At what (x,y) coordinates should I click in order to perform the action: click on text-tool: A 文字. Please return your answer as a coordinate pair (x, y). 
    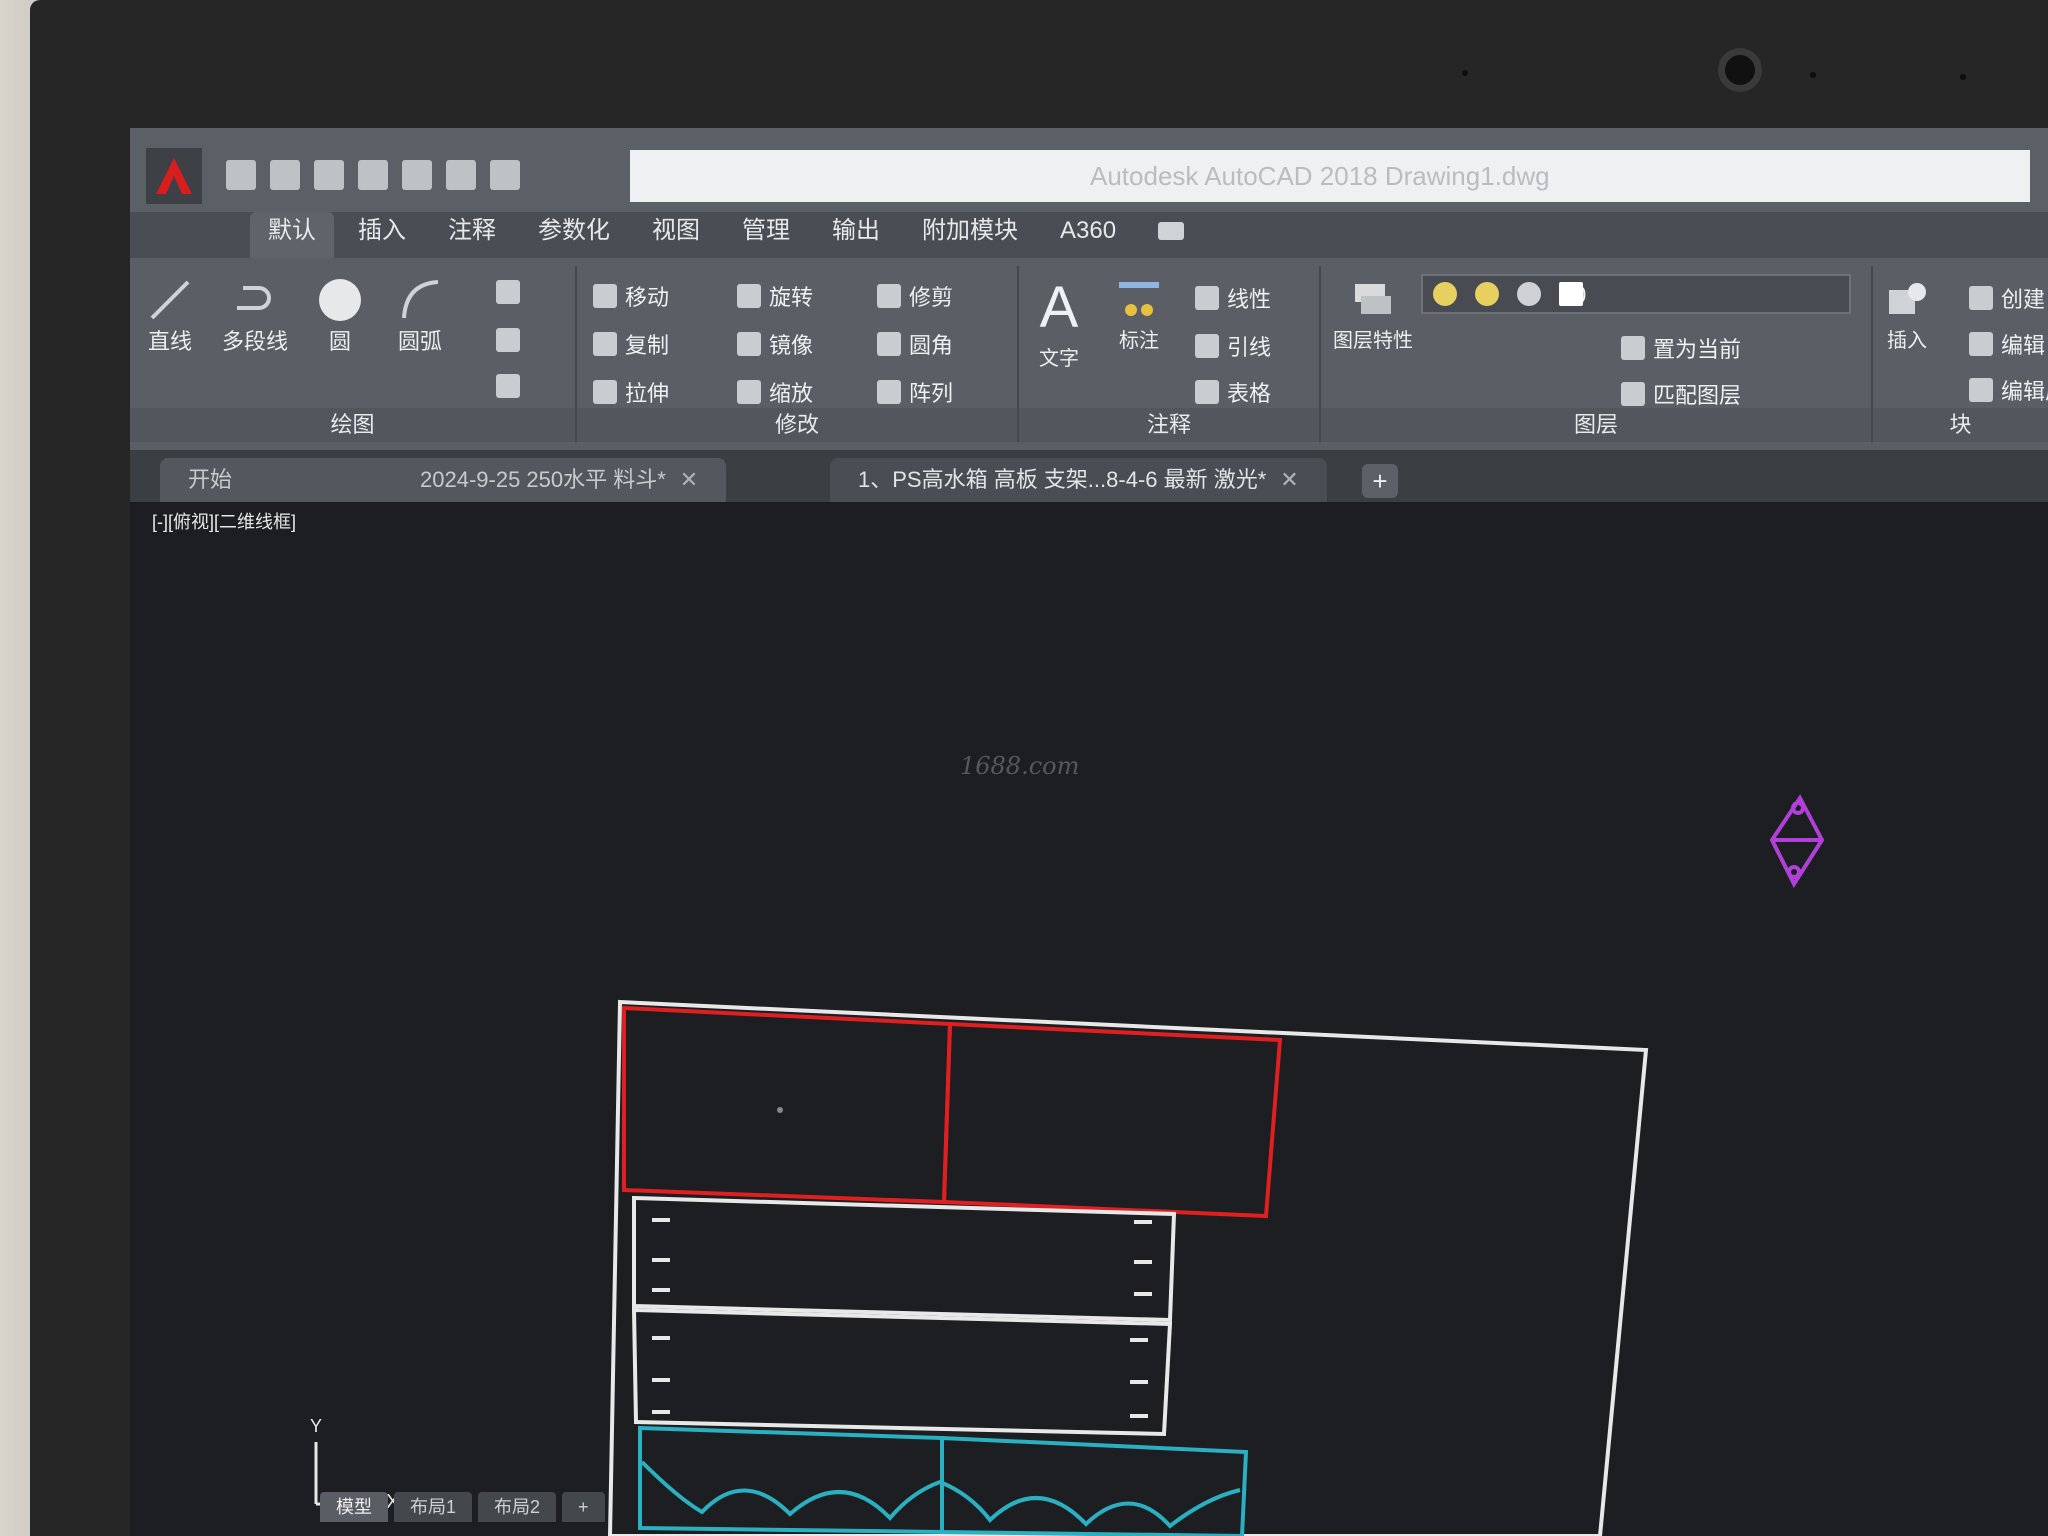
    Looking at the image, I should click on (1059, 321).